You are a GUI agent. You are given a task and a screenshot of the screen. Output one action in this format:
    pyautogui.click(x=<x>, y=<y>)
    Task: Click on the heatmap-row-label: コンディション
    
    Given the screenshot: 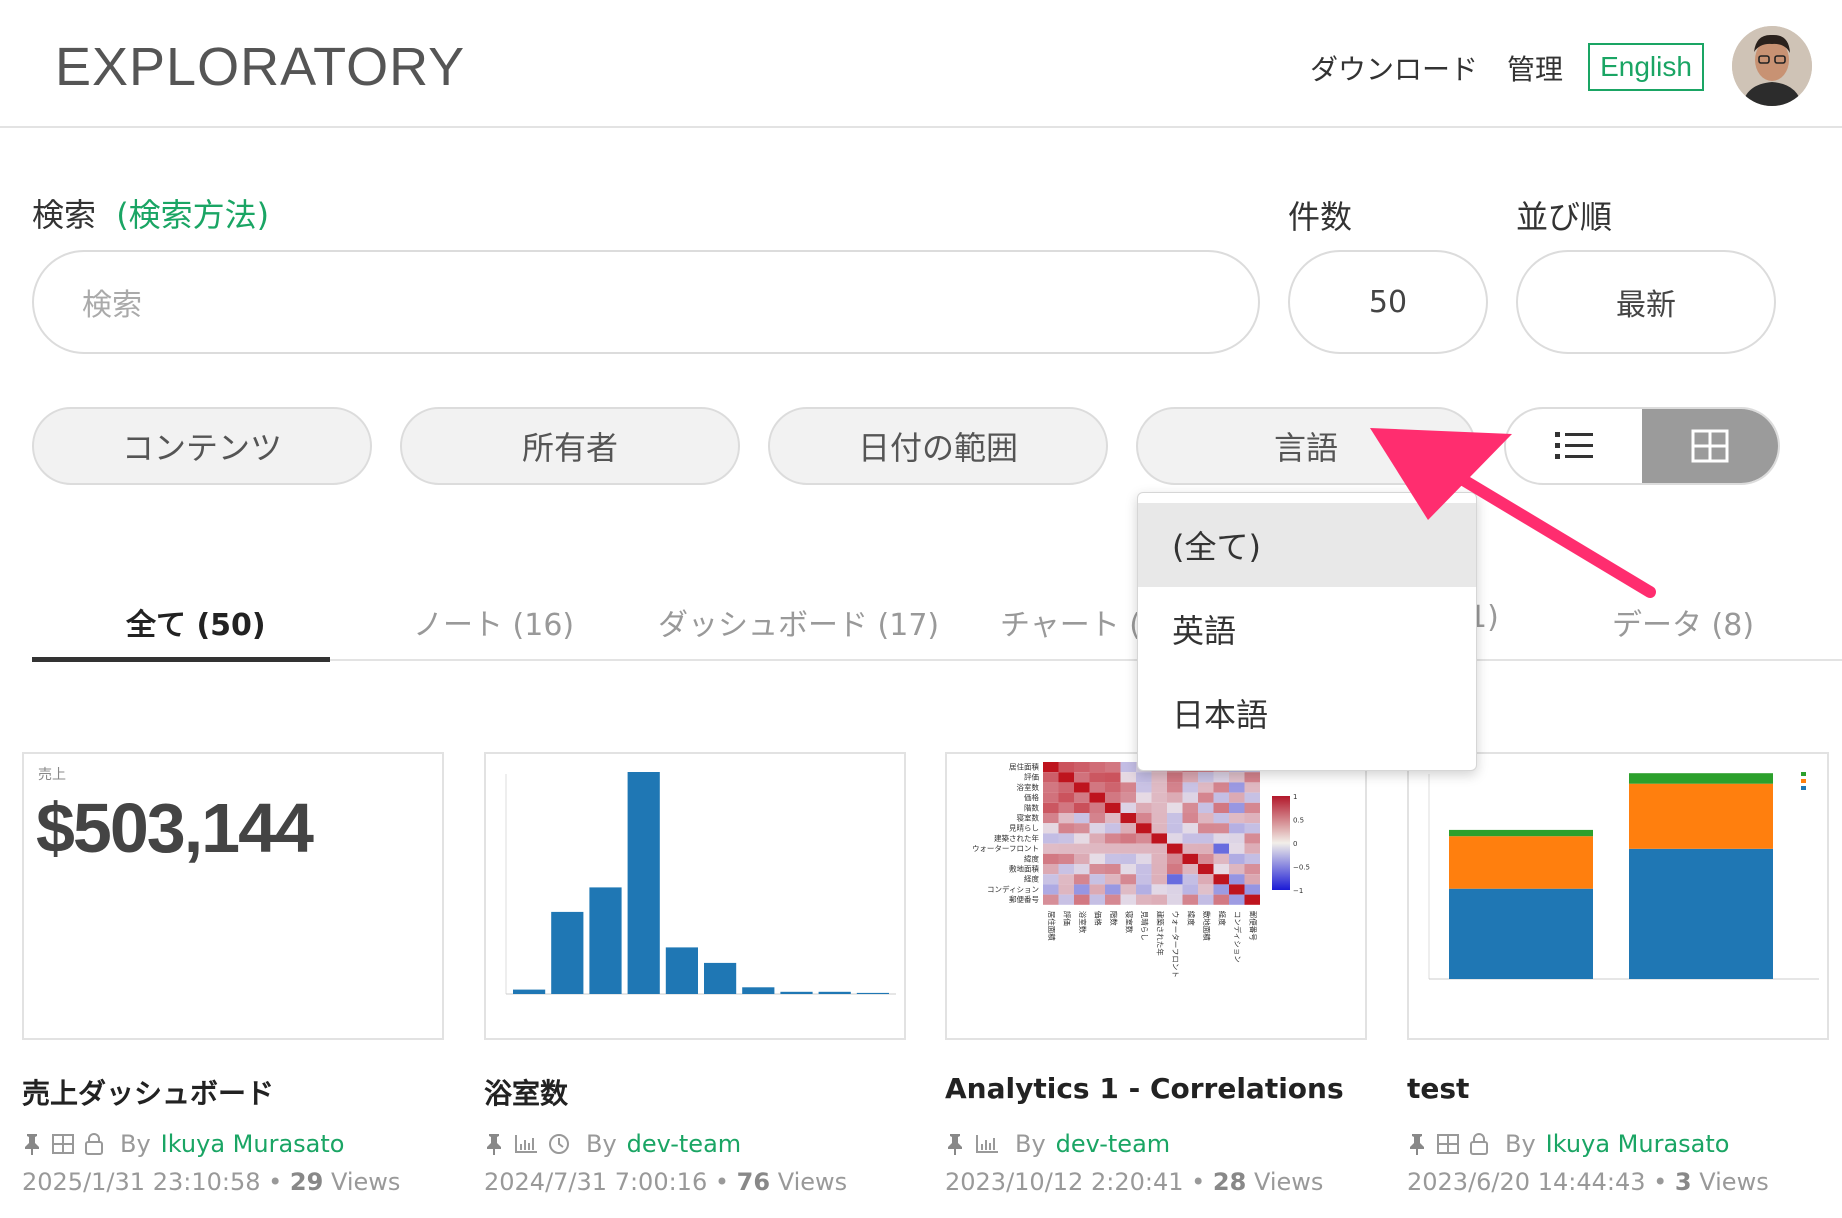 What is the action you would take?
    pyautogui.click(x=1013, y=889)
    